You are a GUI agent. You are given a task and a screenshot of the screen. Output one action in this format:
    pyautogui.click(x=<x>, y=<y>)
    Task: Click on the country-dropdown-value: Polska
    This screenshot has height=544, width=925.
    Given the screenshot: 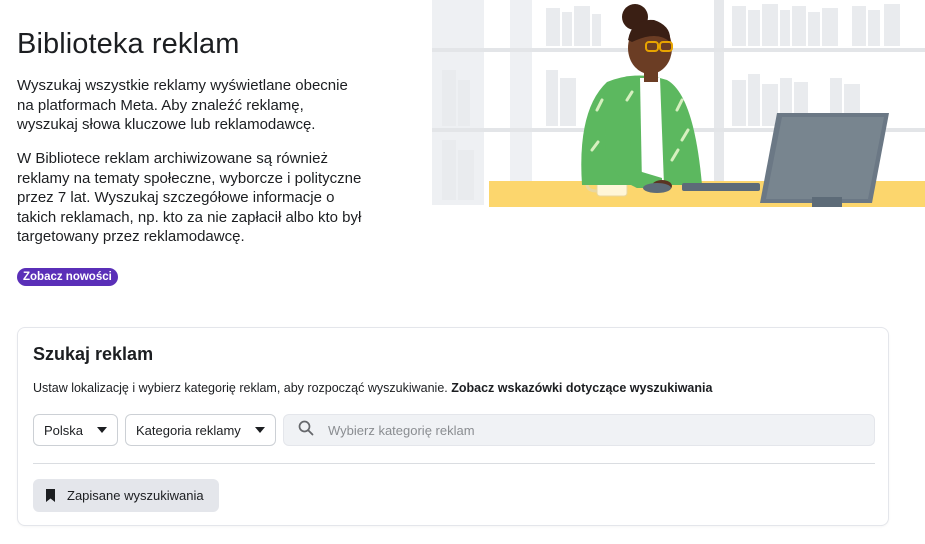 What is the action you would take?
    pyautogui.click(x=64, y=430)
    